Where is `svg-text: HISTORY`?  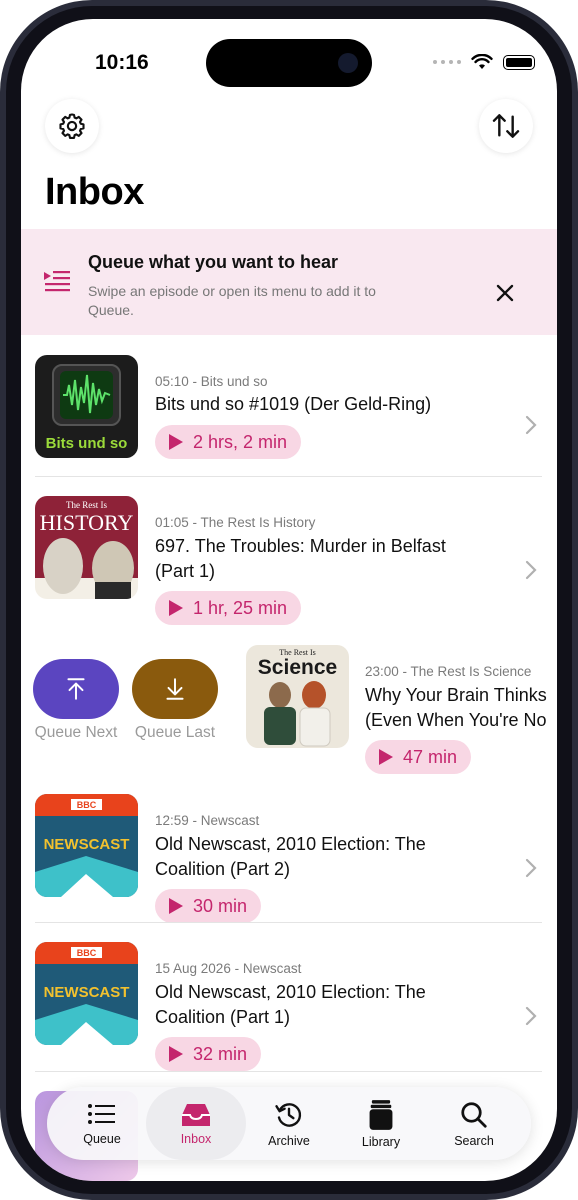 svg-text: HISTORY is located at coordinates (87, 522).